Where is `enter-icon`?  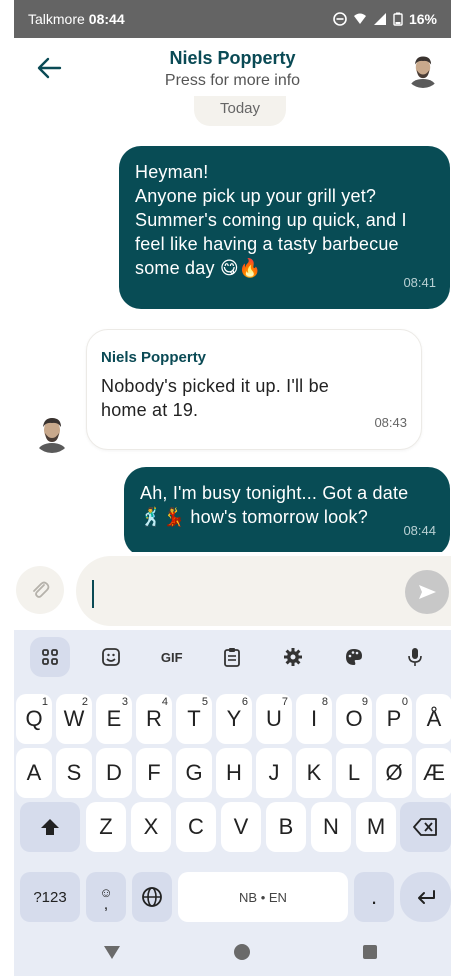
enter-icon is located at coordinates (426, 897).